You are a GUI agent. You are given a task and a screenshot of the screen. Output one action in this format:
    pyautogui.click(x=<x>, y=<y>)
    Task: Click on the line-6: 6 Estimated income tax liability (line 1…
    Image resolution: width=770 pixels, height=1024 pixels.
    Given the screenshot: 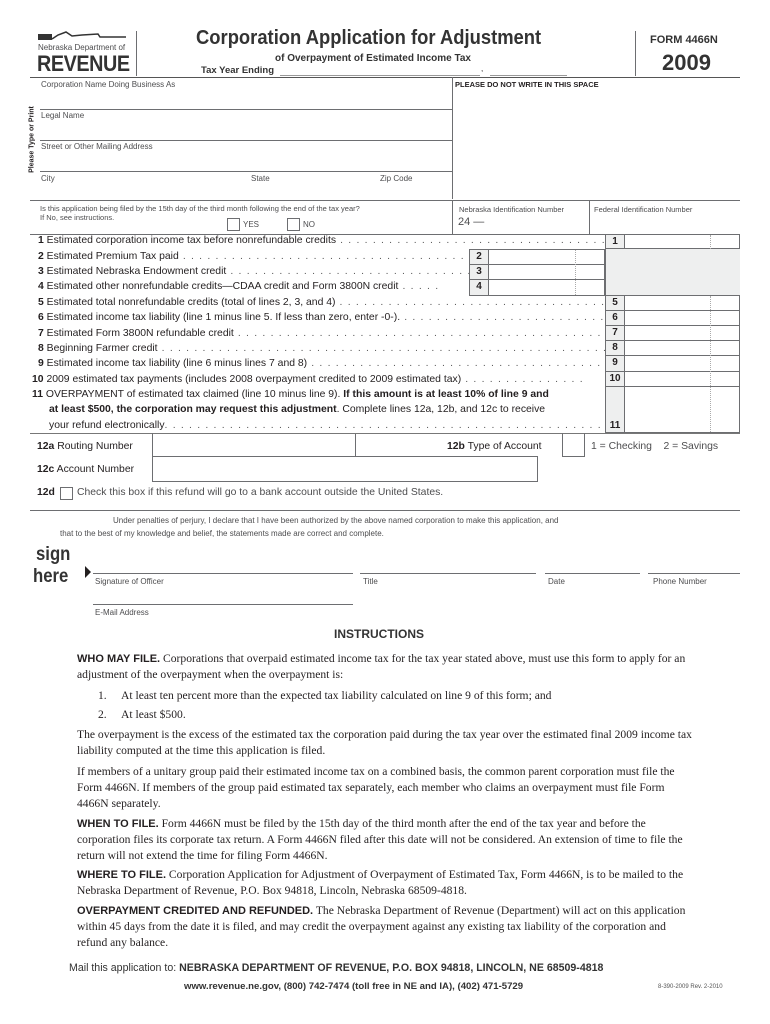 What is the action you would take?
    pyautogui.click(x=329, y=317)
    